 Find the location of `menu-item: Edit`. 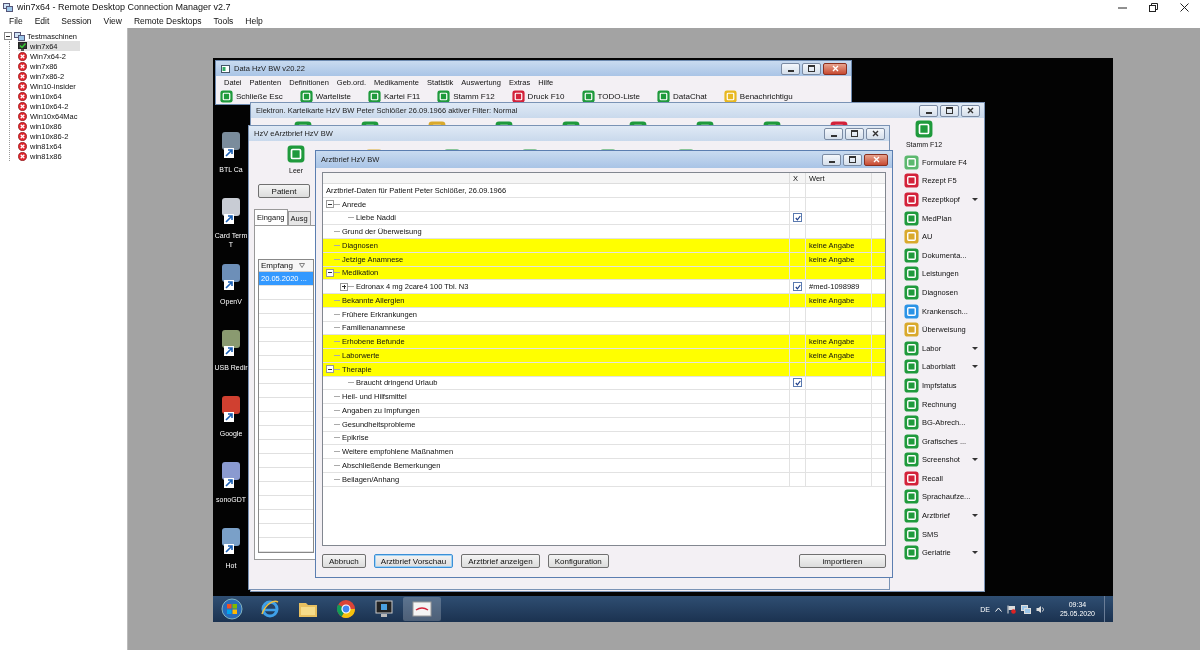

menu-item: Edit is located at coordinates (42, 21).